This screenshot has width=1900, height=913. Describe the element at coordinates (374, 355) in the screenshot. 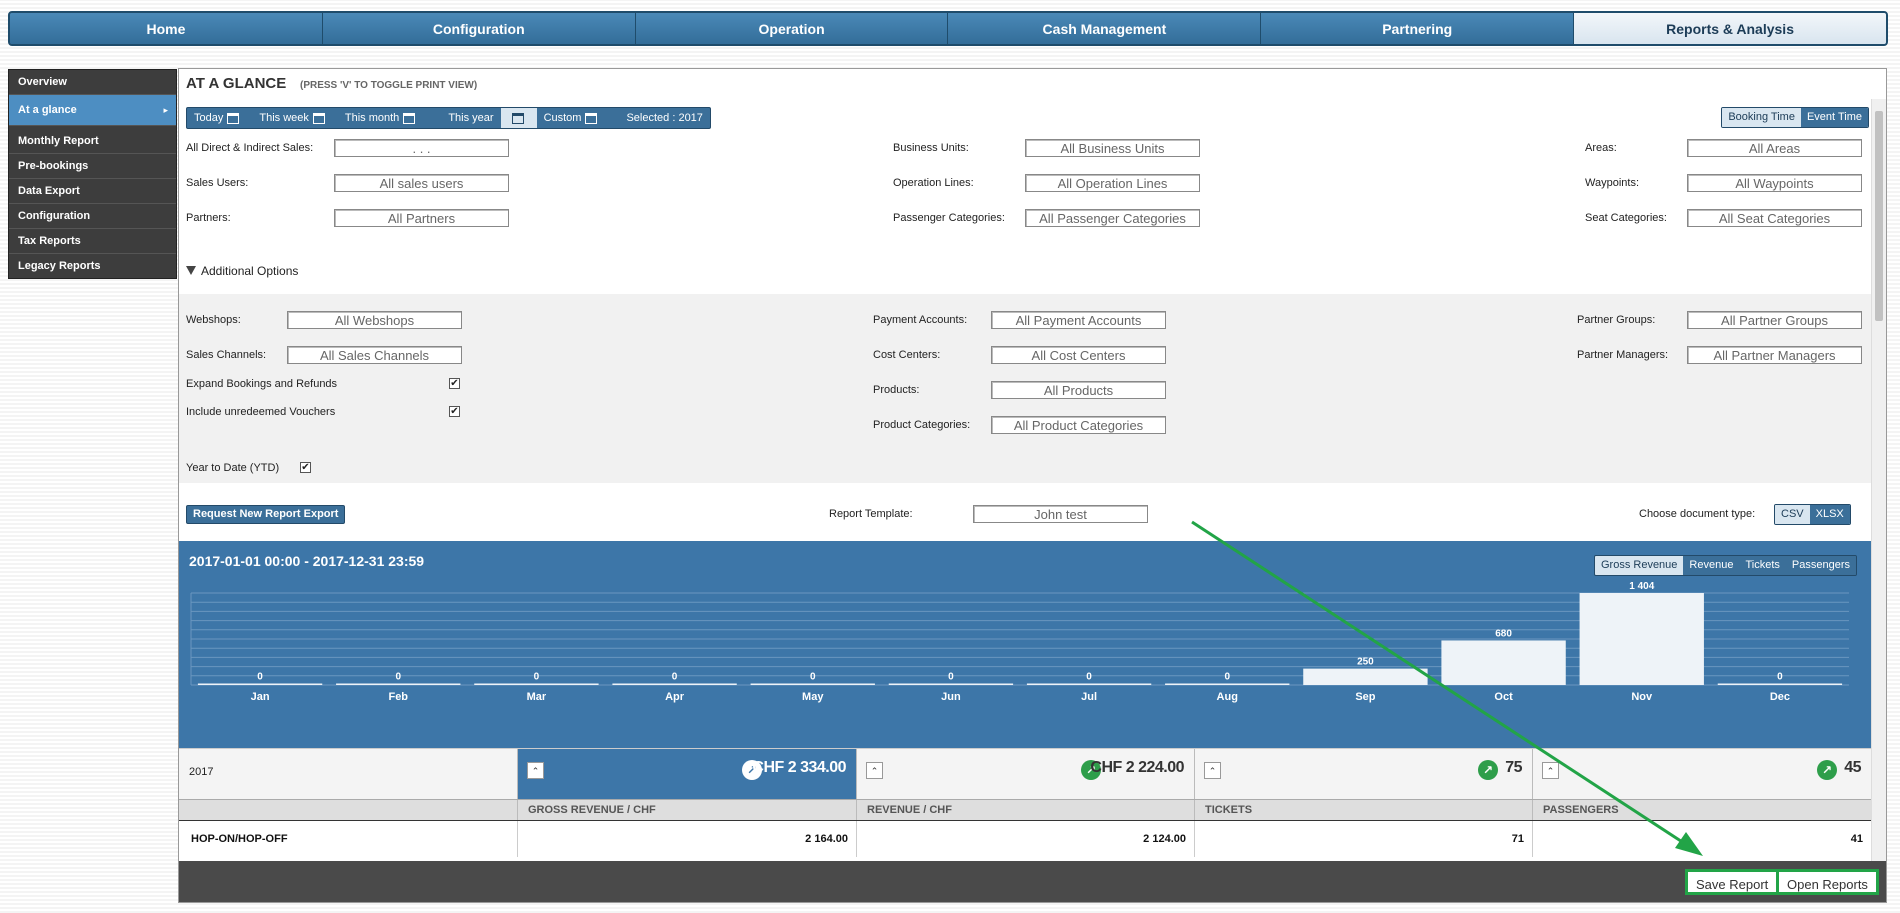

I see `sales-channels-select: All Sales Channels` at that location.